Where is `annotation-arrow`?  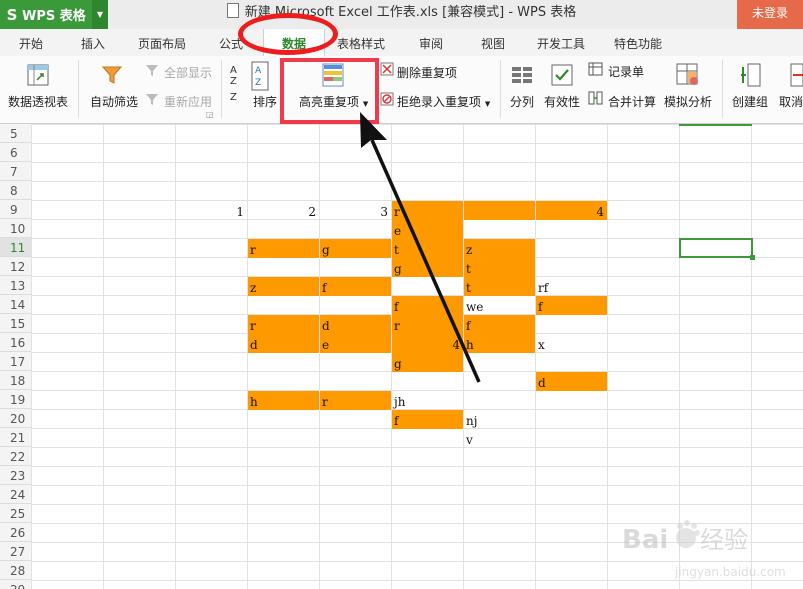
annotation-arrow is located at coordinates (420, 247).